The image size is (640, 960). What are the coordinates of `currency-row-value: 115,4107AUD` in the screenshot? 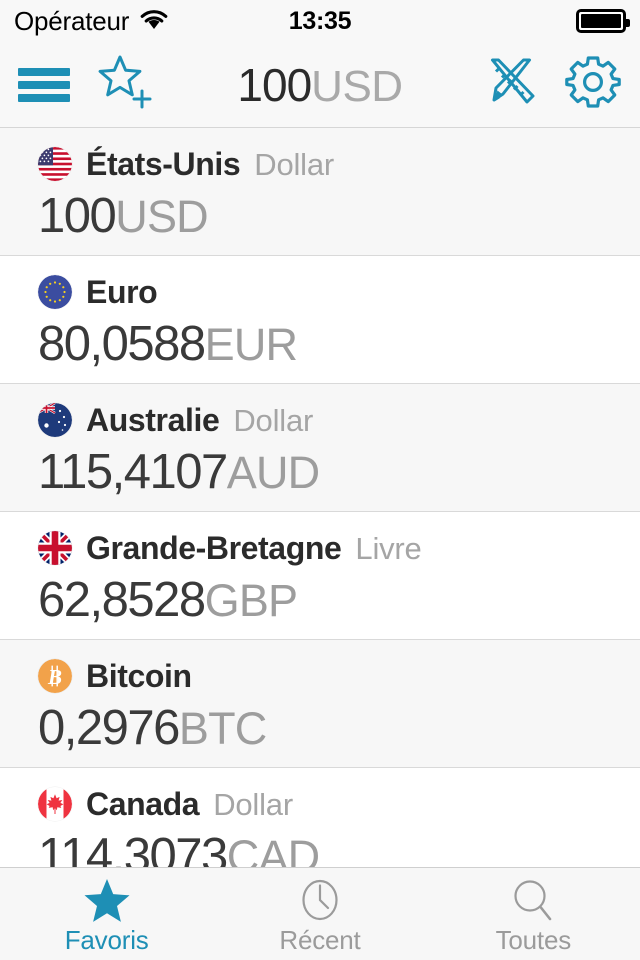 It's located at (339, 472).